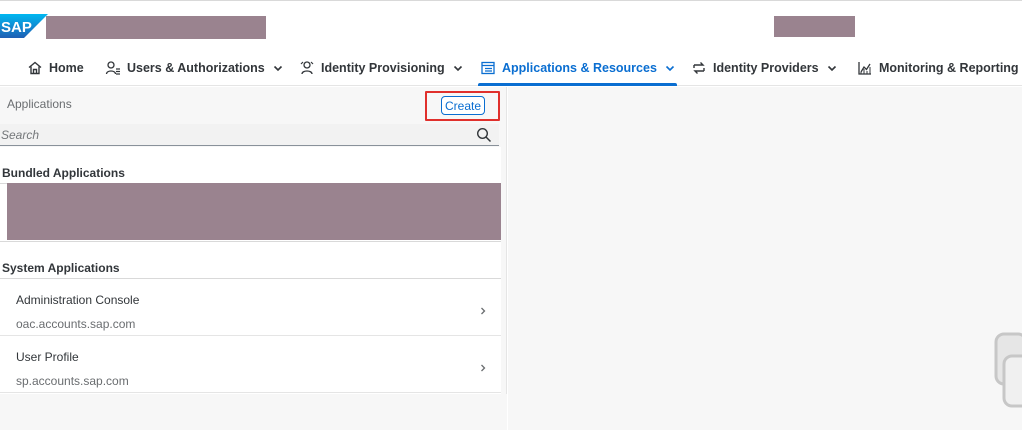 The image size is (1022, 430). Describe the element at coordinates (307, 68) in the screenshot. I see `provisioning-icon` at that location.